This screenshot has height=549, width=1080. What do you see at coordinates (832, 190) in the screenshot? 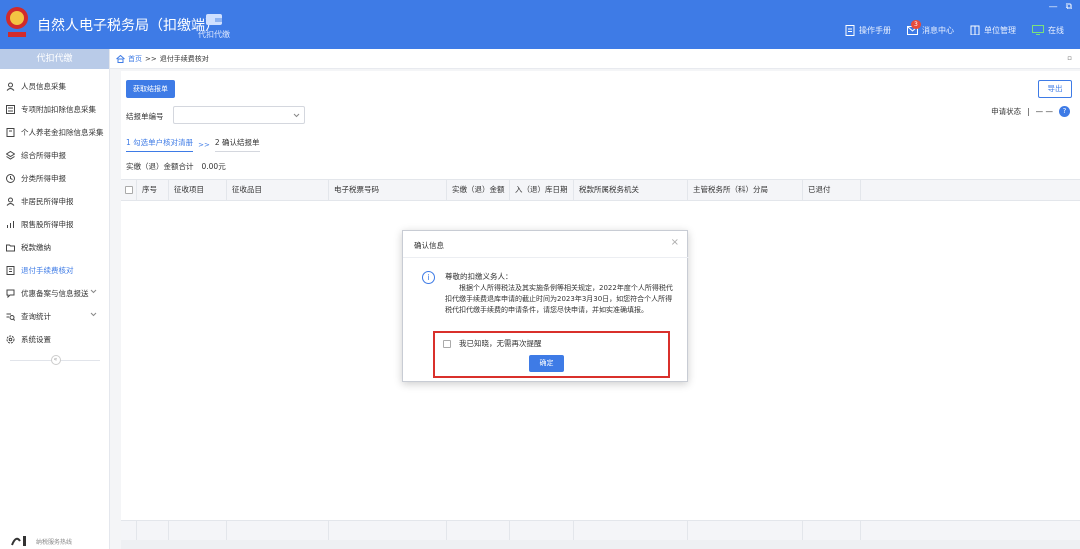
I see `col-header: 已退付` at bounding box center [832, 190].